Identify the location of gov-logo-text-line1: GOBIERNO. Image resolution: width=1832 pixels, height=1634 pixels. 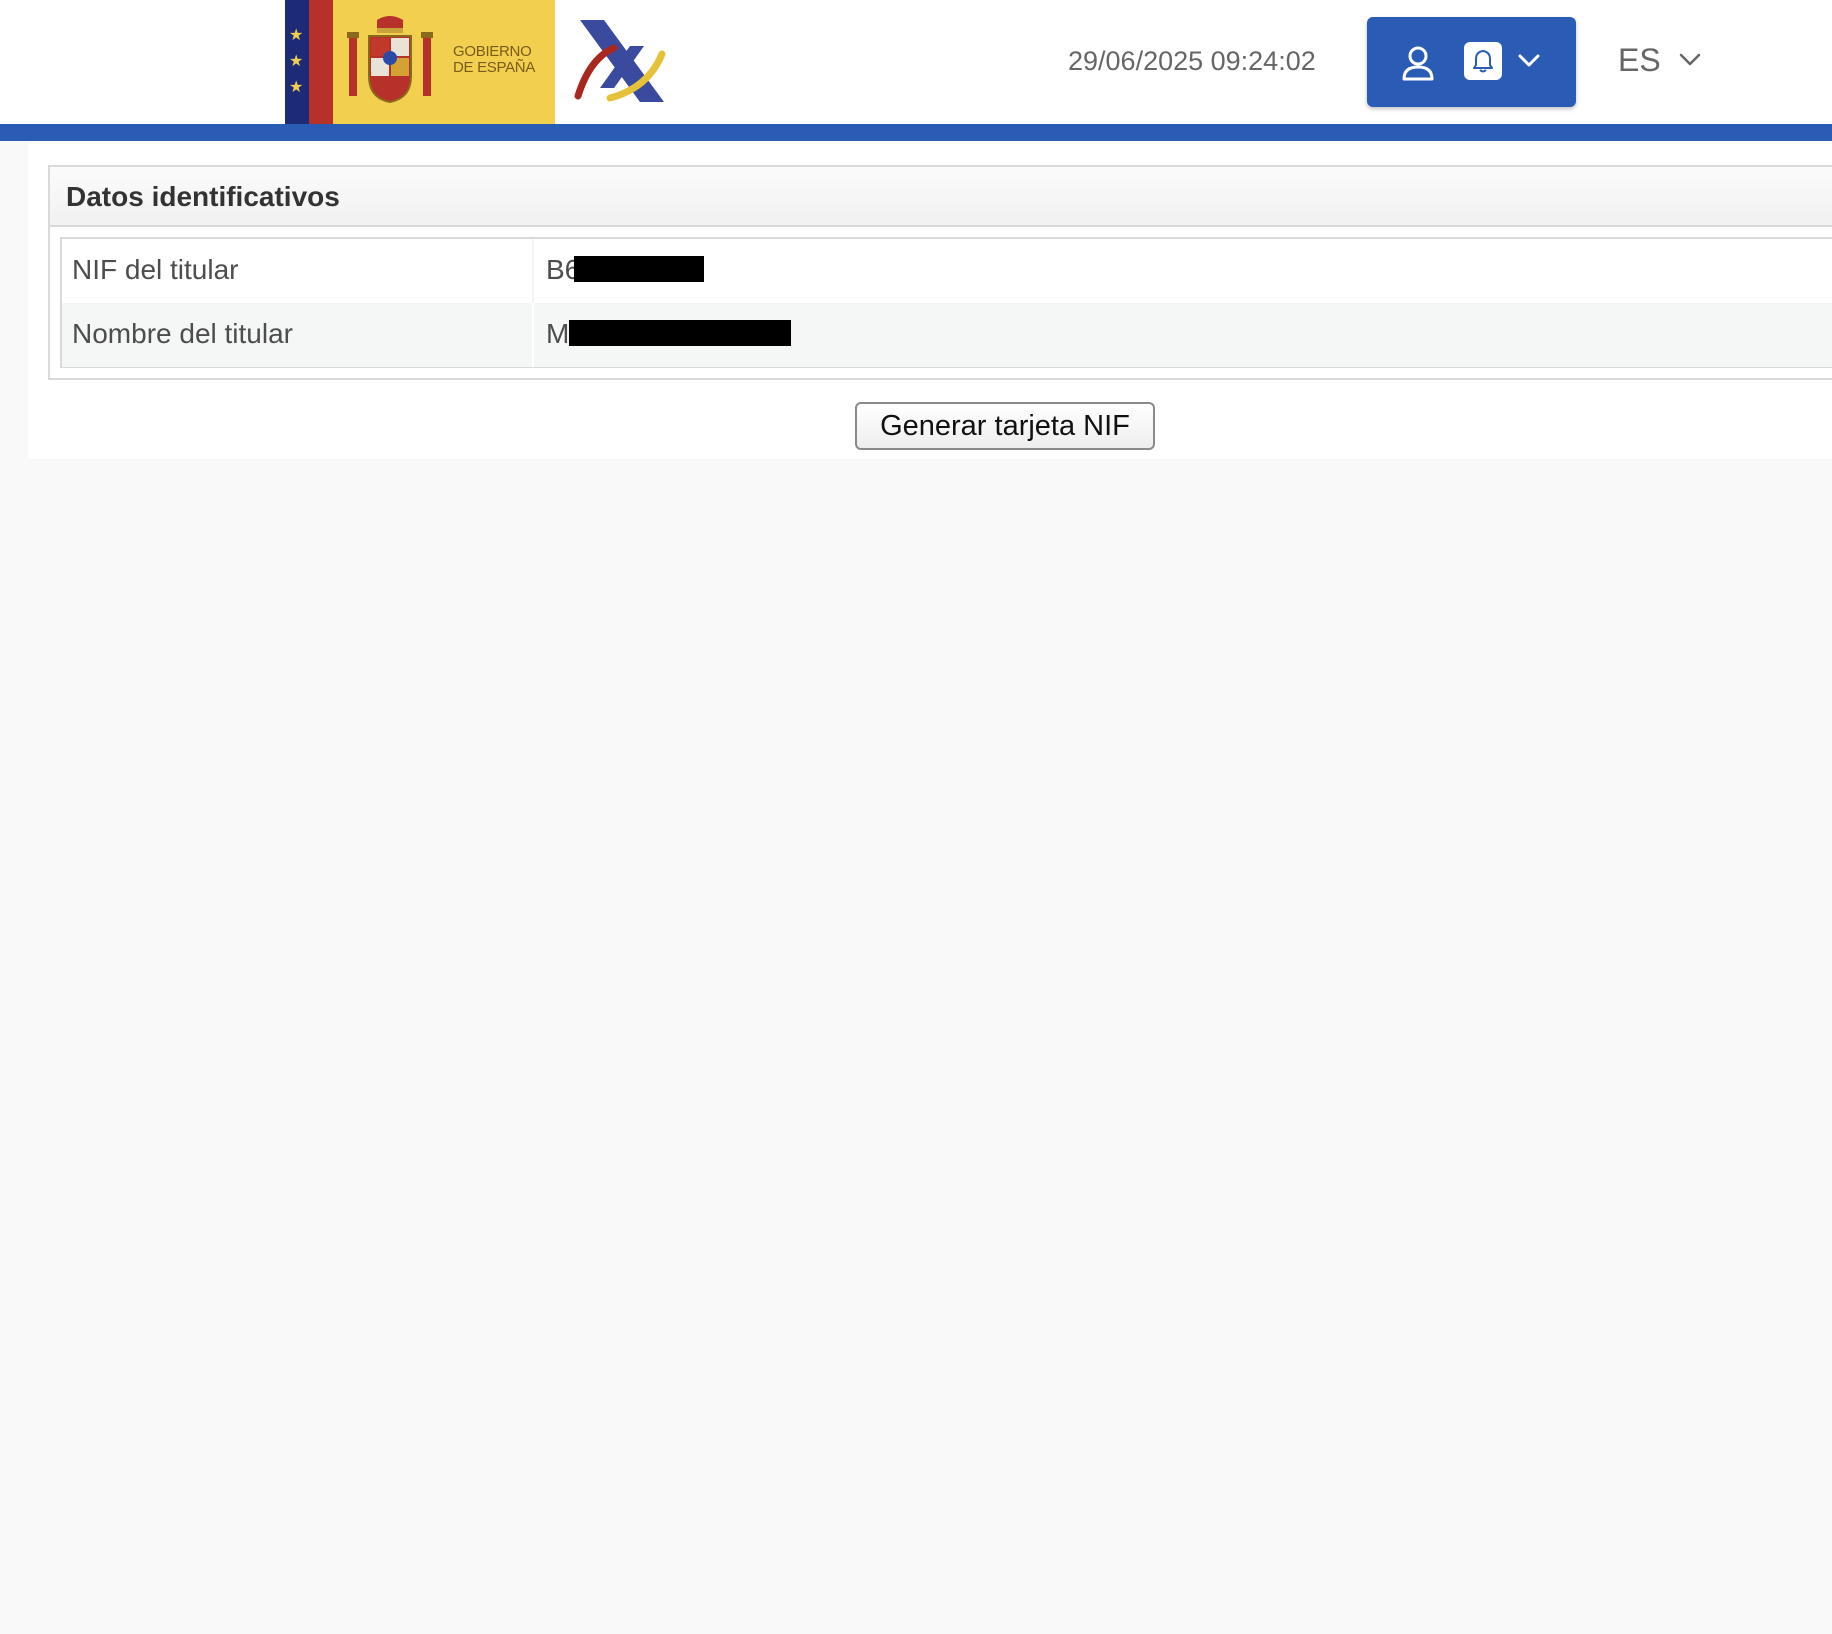
(492, 51).